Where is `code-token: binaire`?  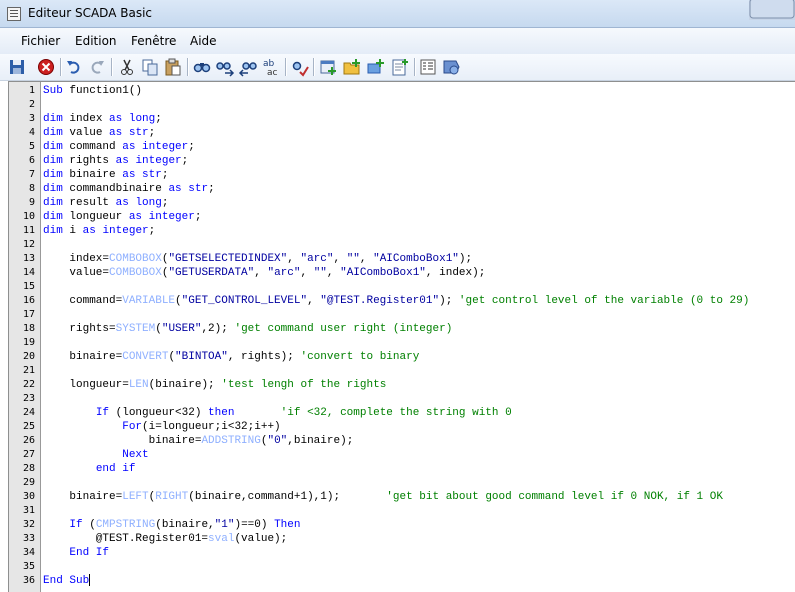
code-token: binaire is located at coordinates (92, 175).